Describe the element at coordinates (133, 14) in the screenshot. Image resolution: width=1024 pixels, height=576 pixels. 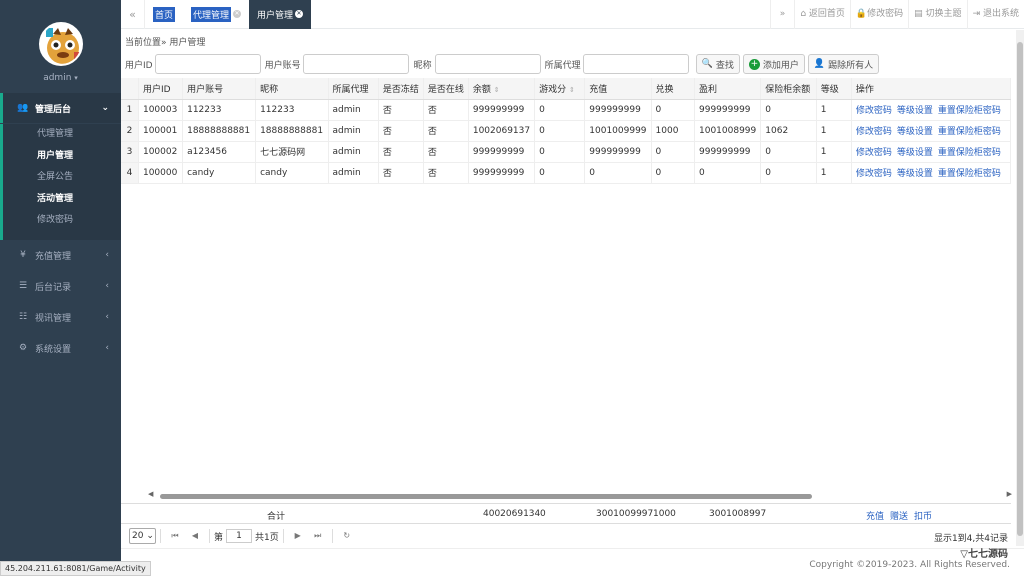
I see `tabs-scroll-left-button: «` at that location.